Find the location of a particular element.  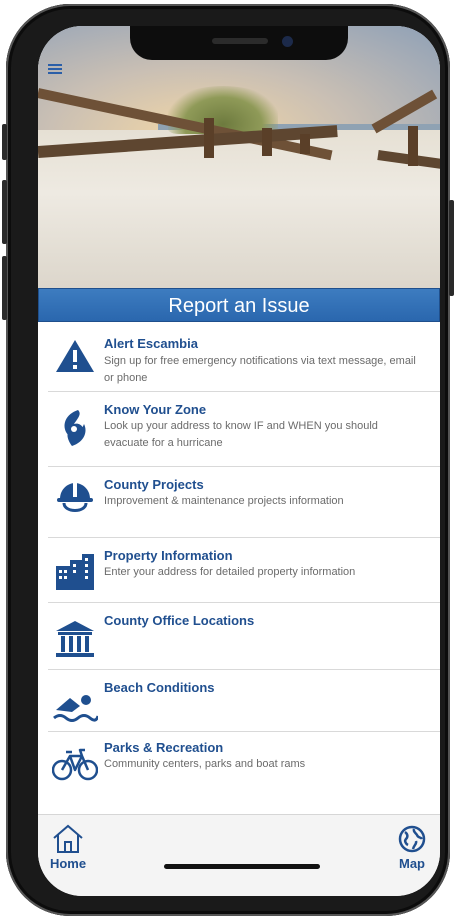

list-item-county-office-locations: County Office Locations is located at coordinates (244, 636).